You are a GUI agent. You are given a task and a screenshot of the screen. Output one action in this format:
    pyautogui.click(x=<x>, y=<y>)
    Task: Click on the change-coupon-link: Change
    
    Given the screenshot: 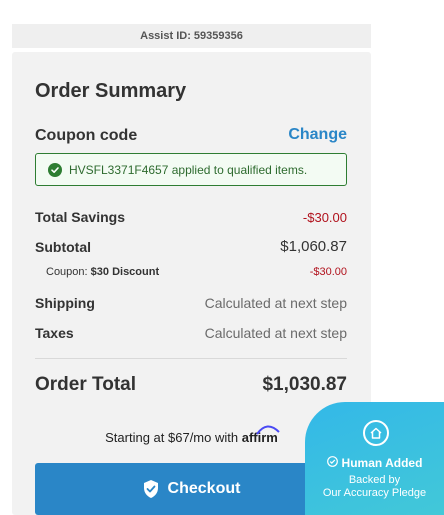 What is the action you would take?
    pyautogui.click(x=317, y=135)
    